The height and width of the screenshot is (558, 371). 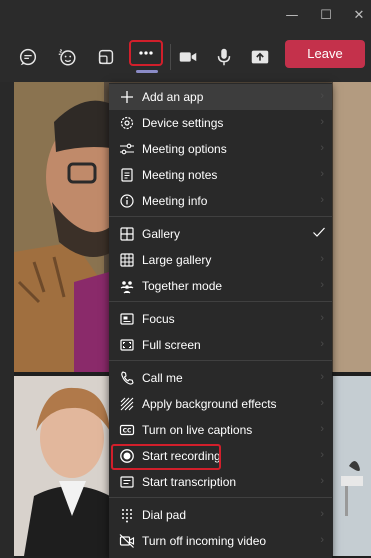 What do you see at coordinates (180, 175) in the screenshot?
I see `menu-item-label: Meeting notes` at bounding box center [180, 175].